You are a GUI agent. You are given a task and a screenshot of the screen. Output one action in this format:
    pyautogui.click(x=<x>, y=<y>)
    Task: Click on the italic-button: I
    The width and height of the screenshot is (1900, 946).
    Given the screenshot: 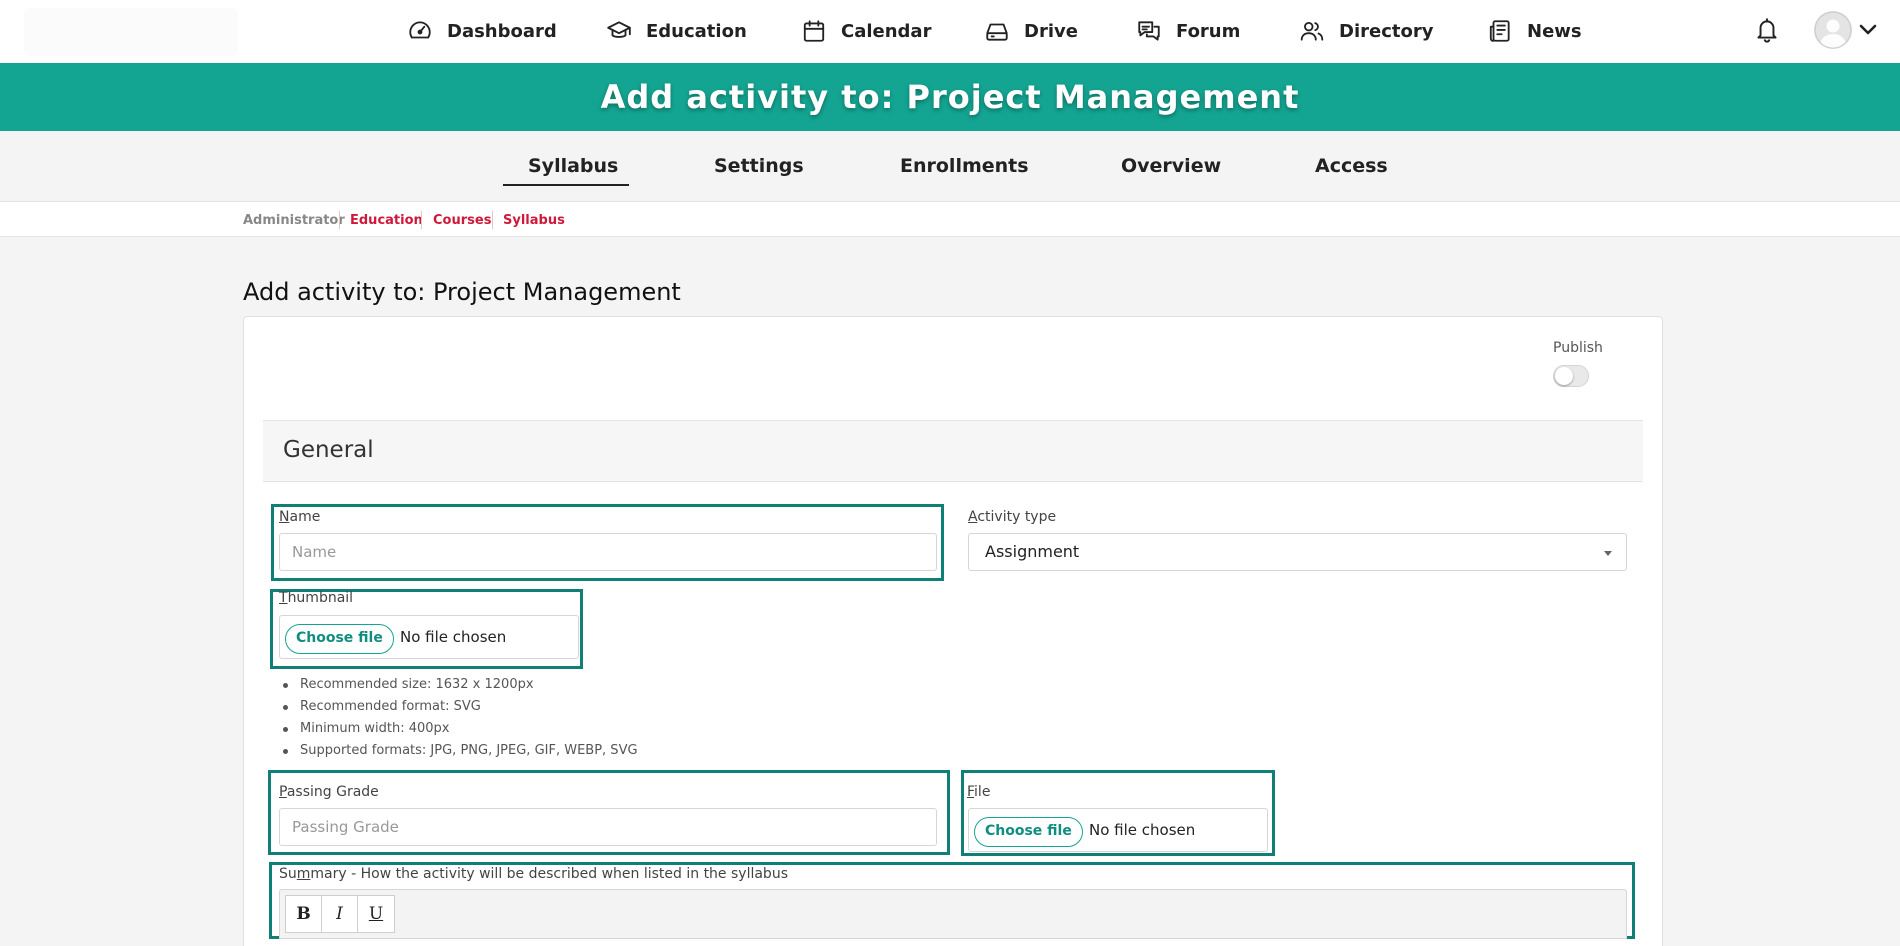 What is the action you would take?
    pyautogui.click(x=340, y=914)
    